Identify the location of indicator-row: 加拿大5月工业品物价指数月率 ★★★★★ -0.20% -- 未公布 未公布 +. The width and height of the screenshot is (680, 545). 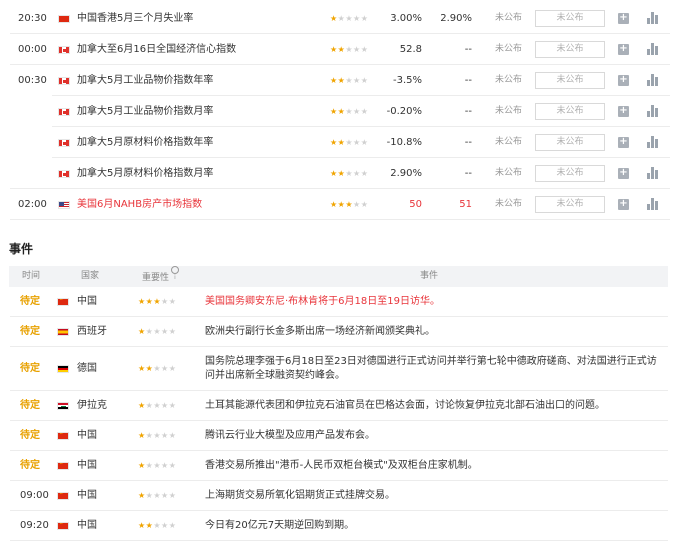
(340, 111).